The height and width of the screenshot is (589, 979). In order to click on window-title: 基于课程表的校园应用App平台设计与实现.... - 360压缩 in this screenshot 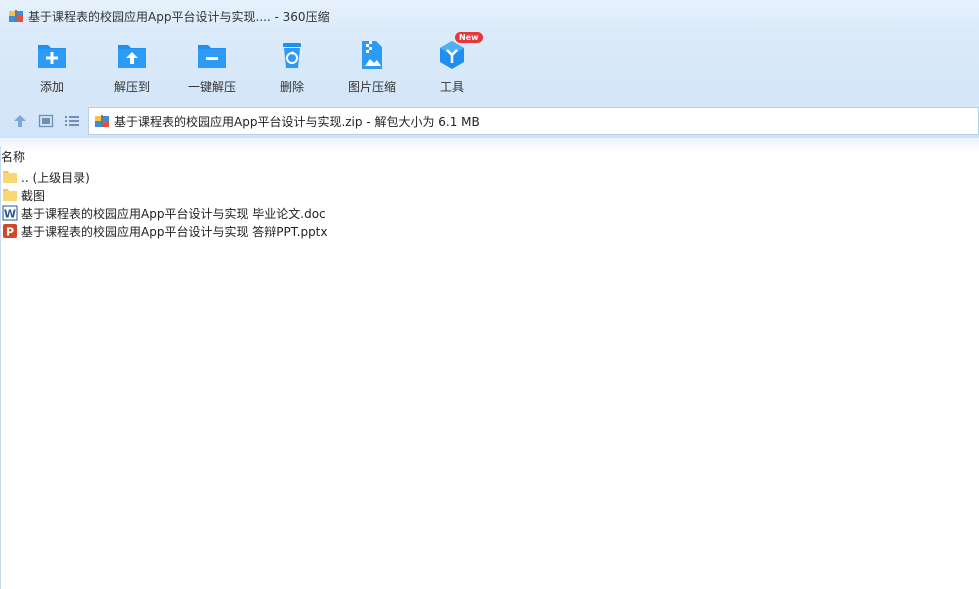, I will do `click(179, 16)`.